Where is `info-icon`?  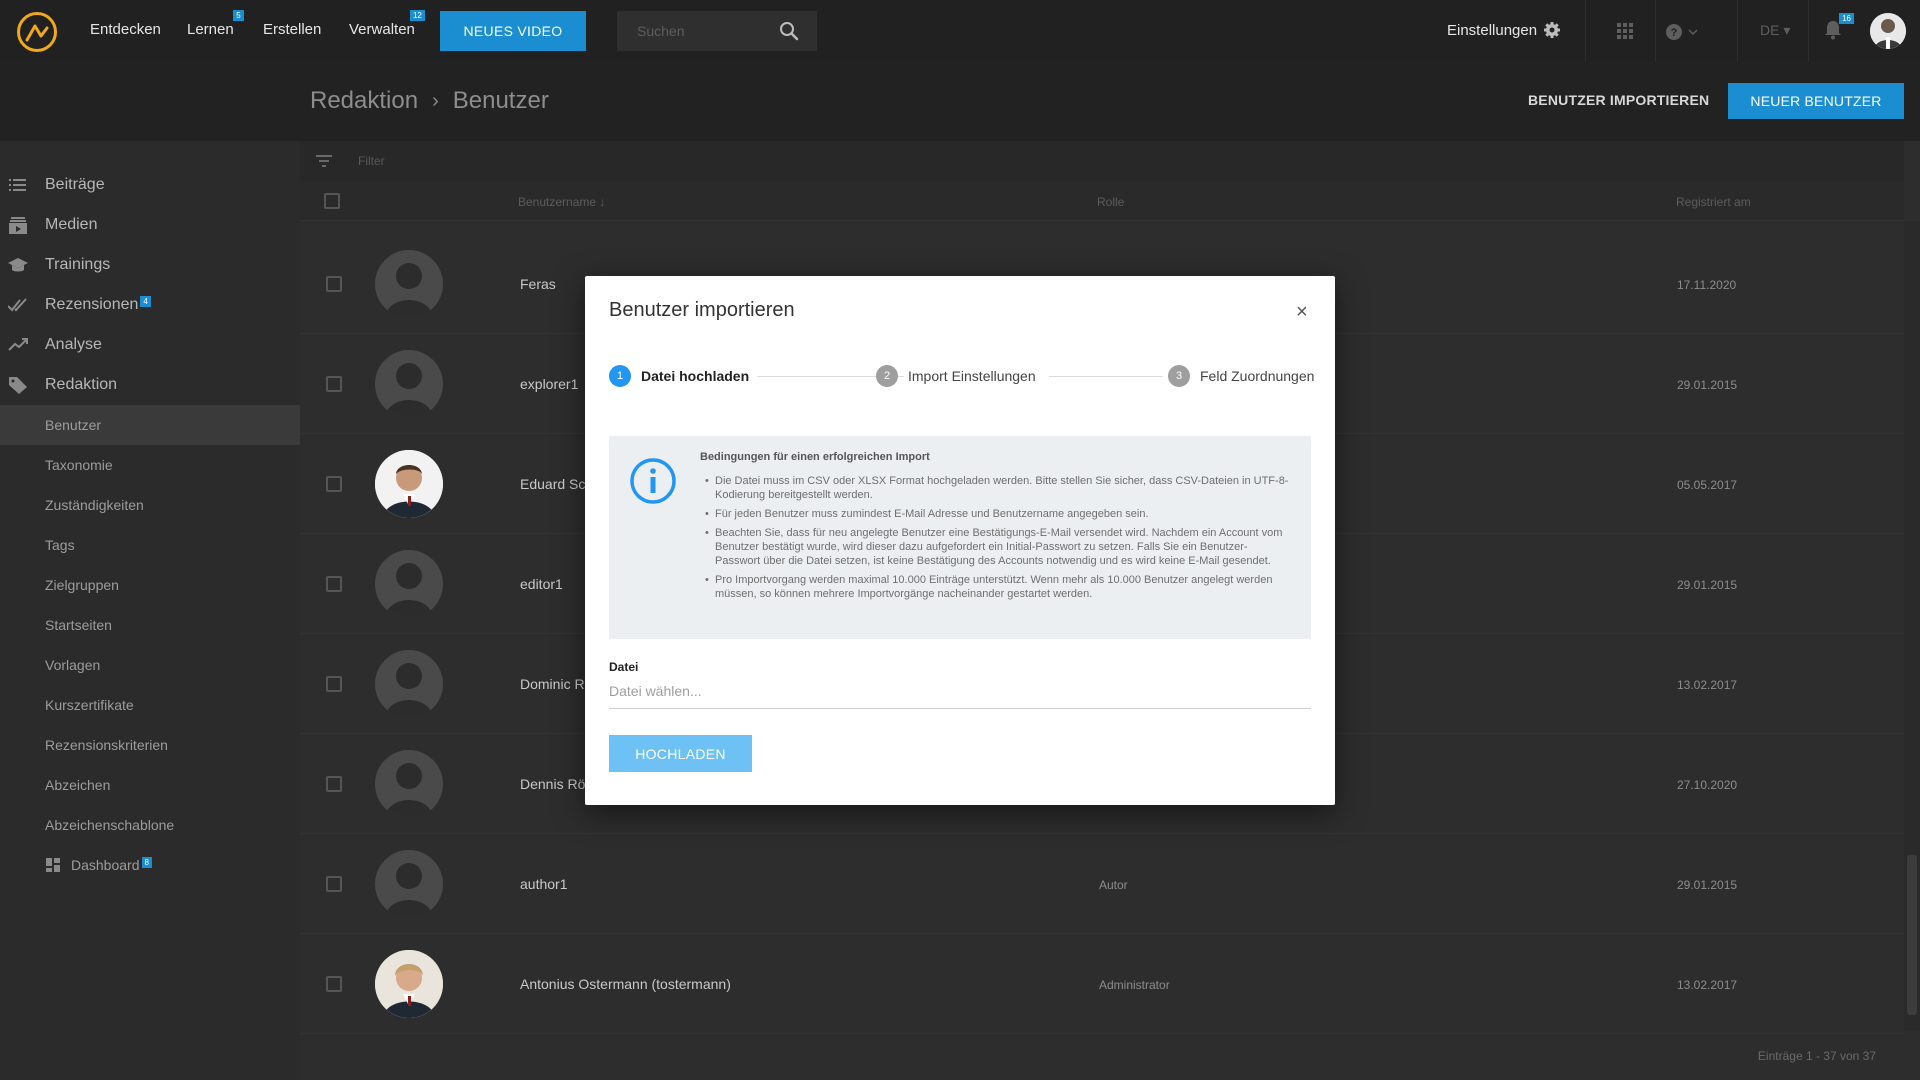 info-icon is located at coordinates (653, 481).